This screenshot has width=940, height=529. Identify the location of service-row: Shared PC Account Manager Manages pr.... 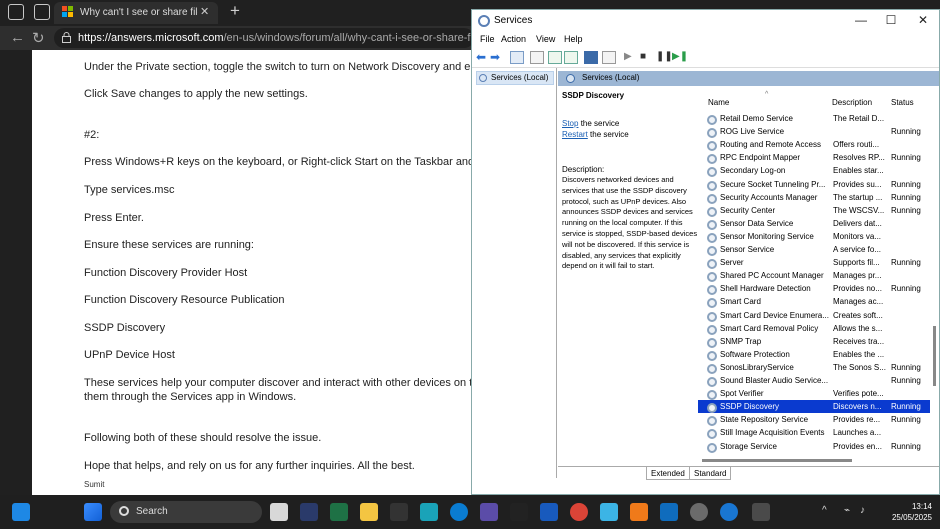
(814, 276).